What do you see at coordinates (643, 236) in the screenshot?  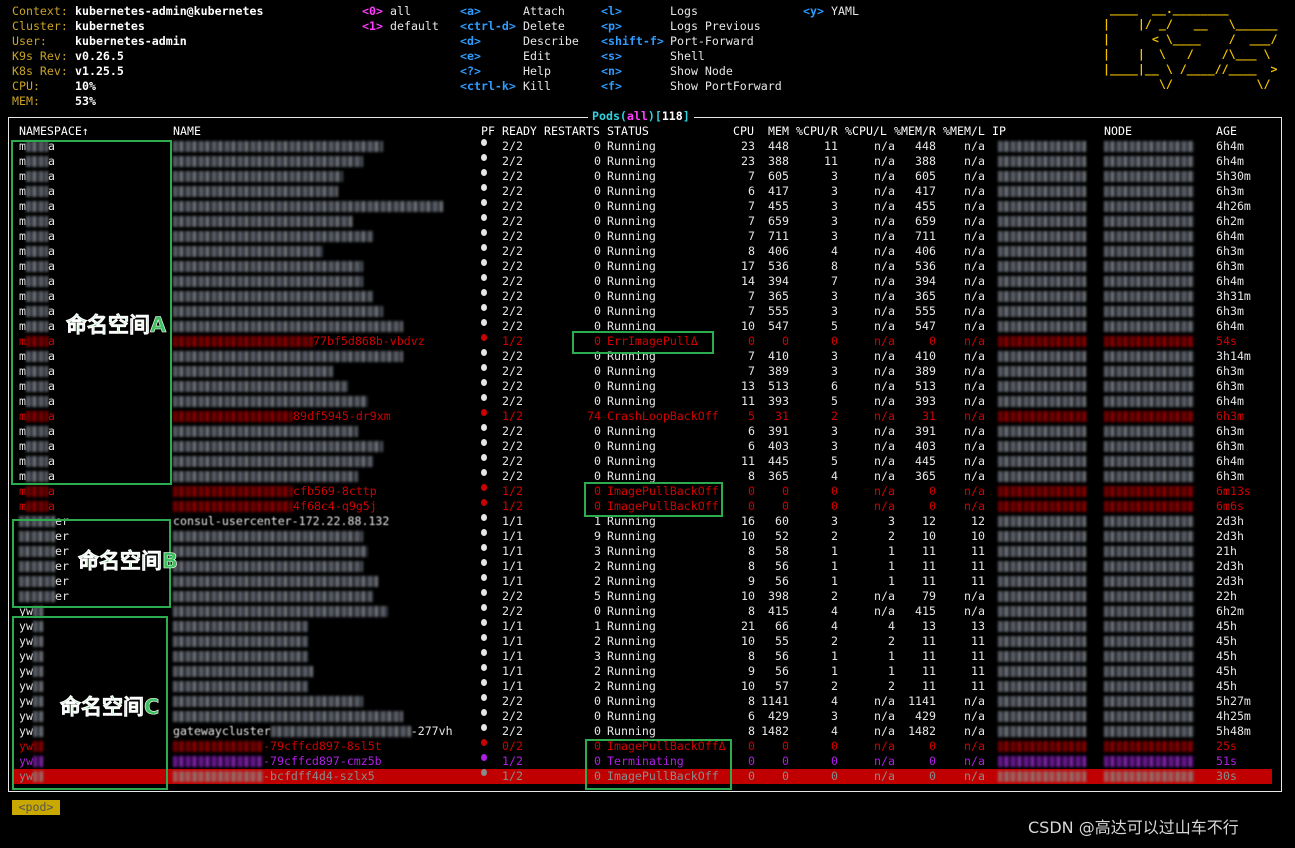 I see `table-row: m a 2/2 0 Running 7 711 3 n/a 711 n/a 6h4m` at bounding box center [643, 236].